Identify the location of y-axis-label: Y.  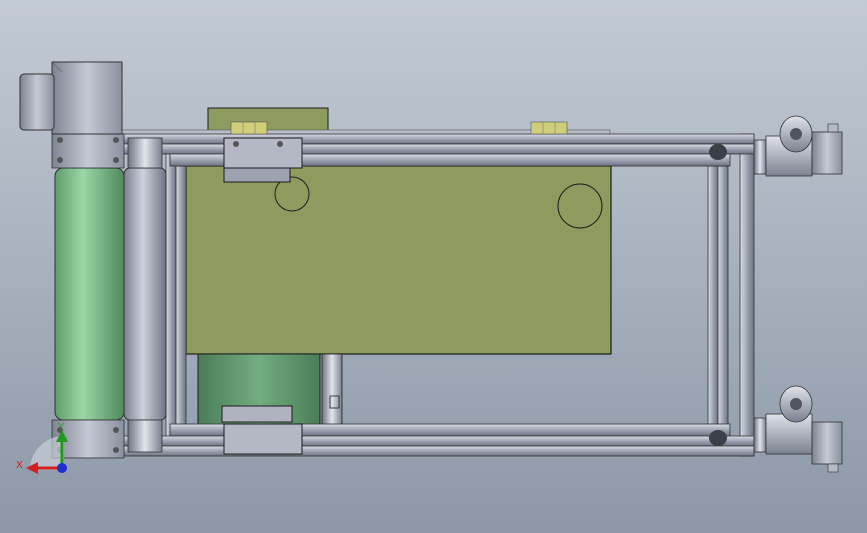
(61, 427).